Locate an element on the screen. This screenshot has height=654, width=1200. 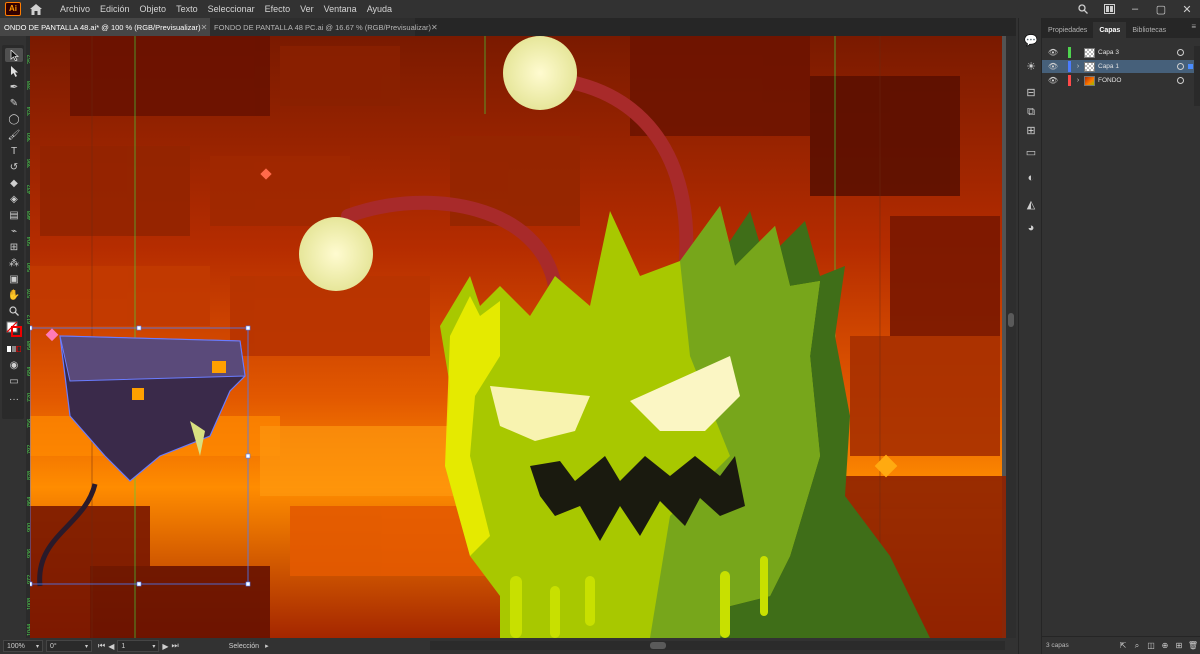
next-artboard-icon: ▶ is located at coordinates (165, 646).